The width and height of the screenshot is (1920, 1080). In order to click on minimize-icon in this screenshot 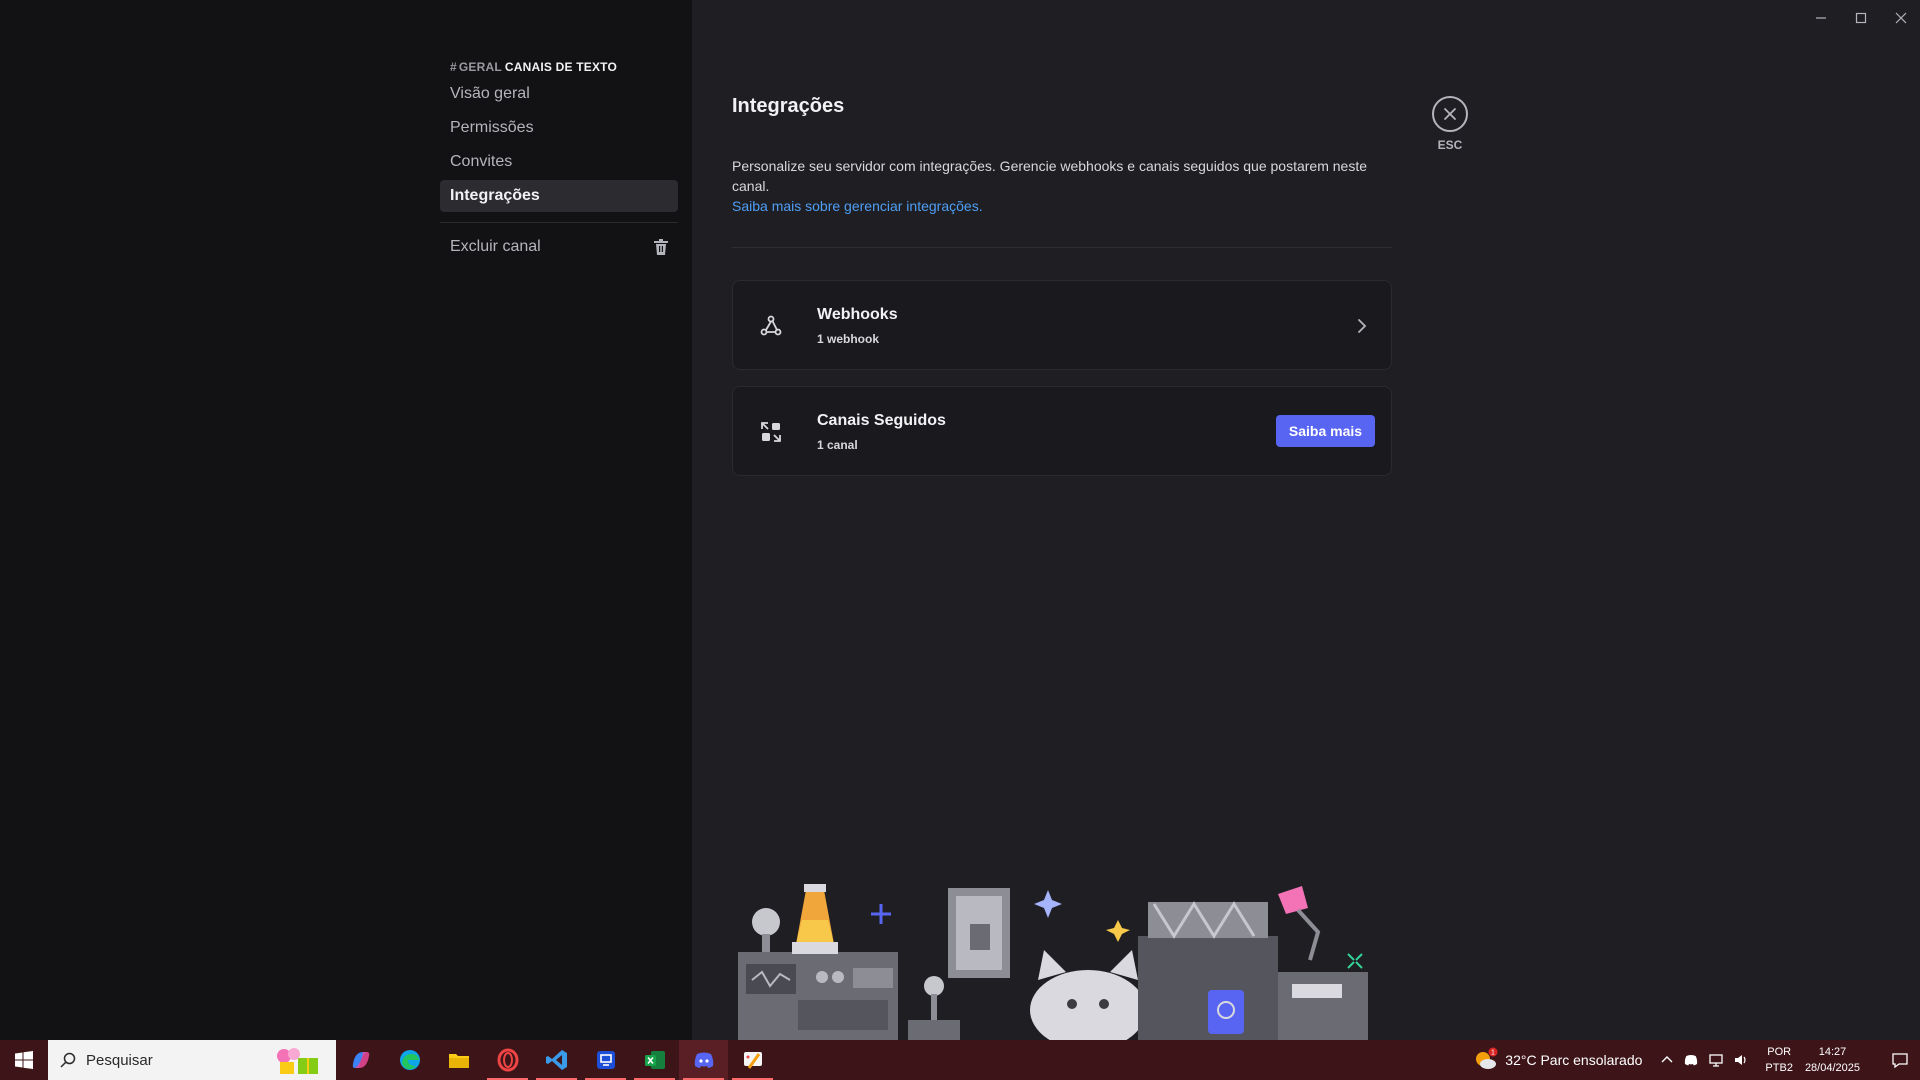, I will do `click(1821, 18)`.